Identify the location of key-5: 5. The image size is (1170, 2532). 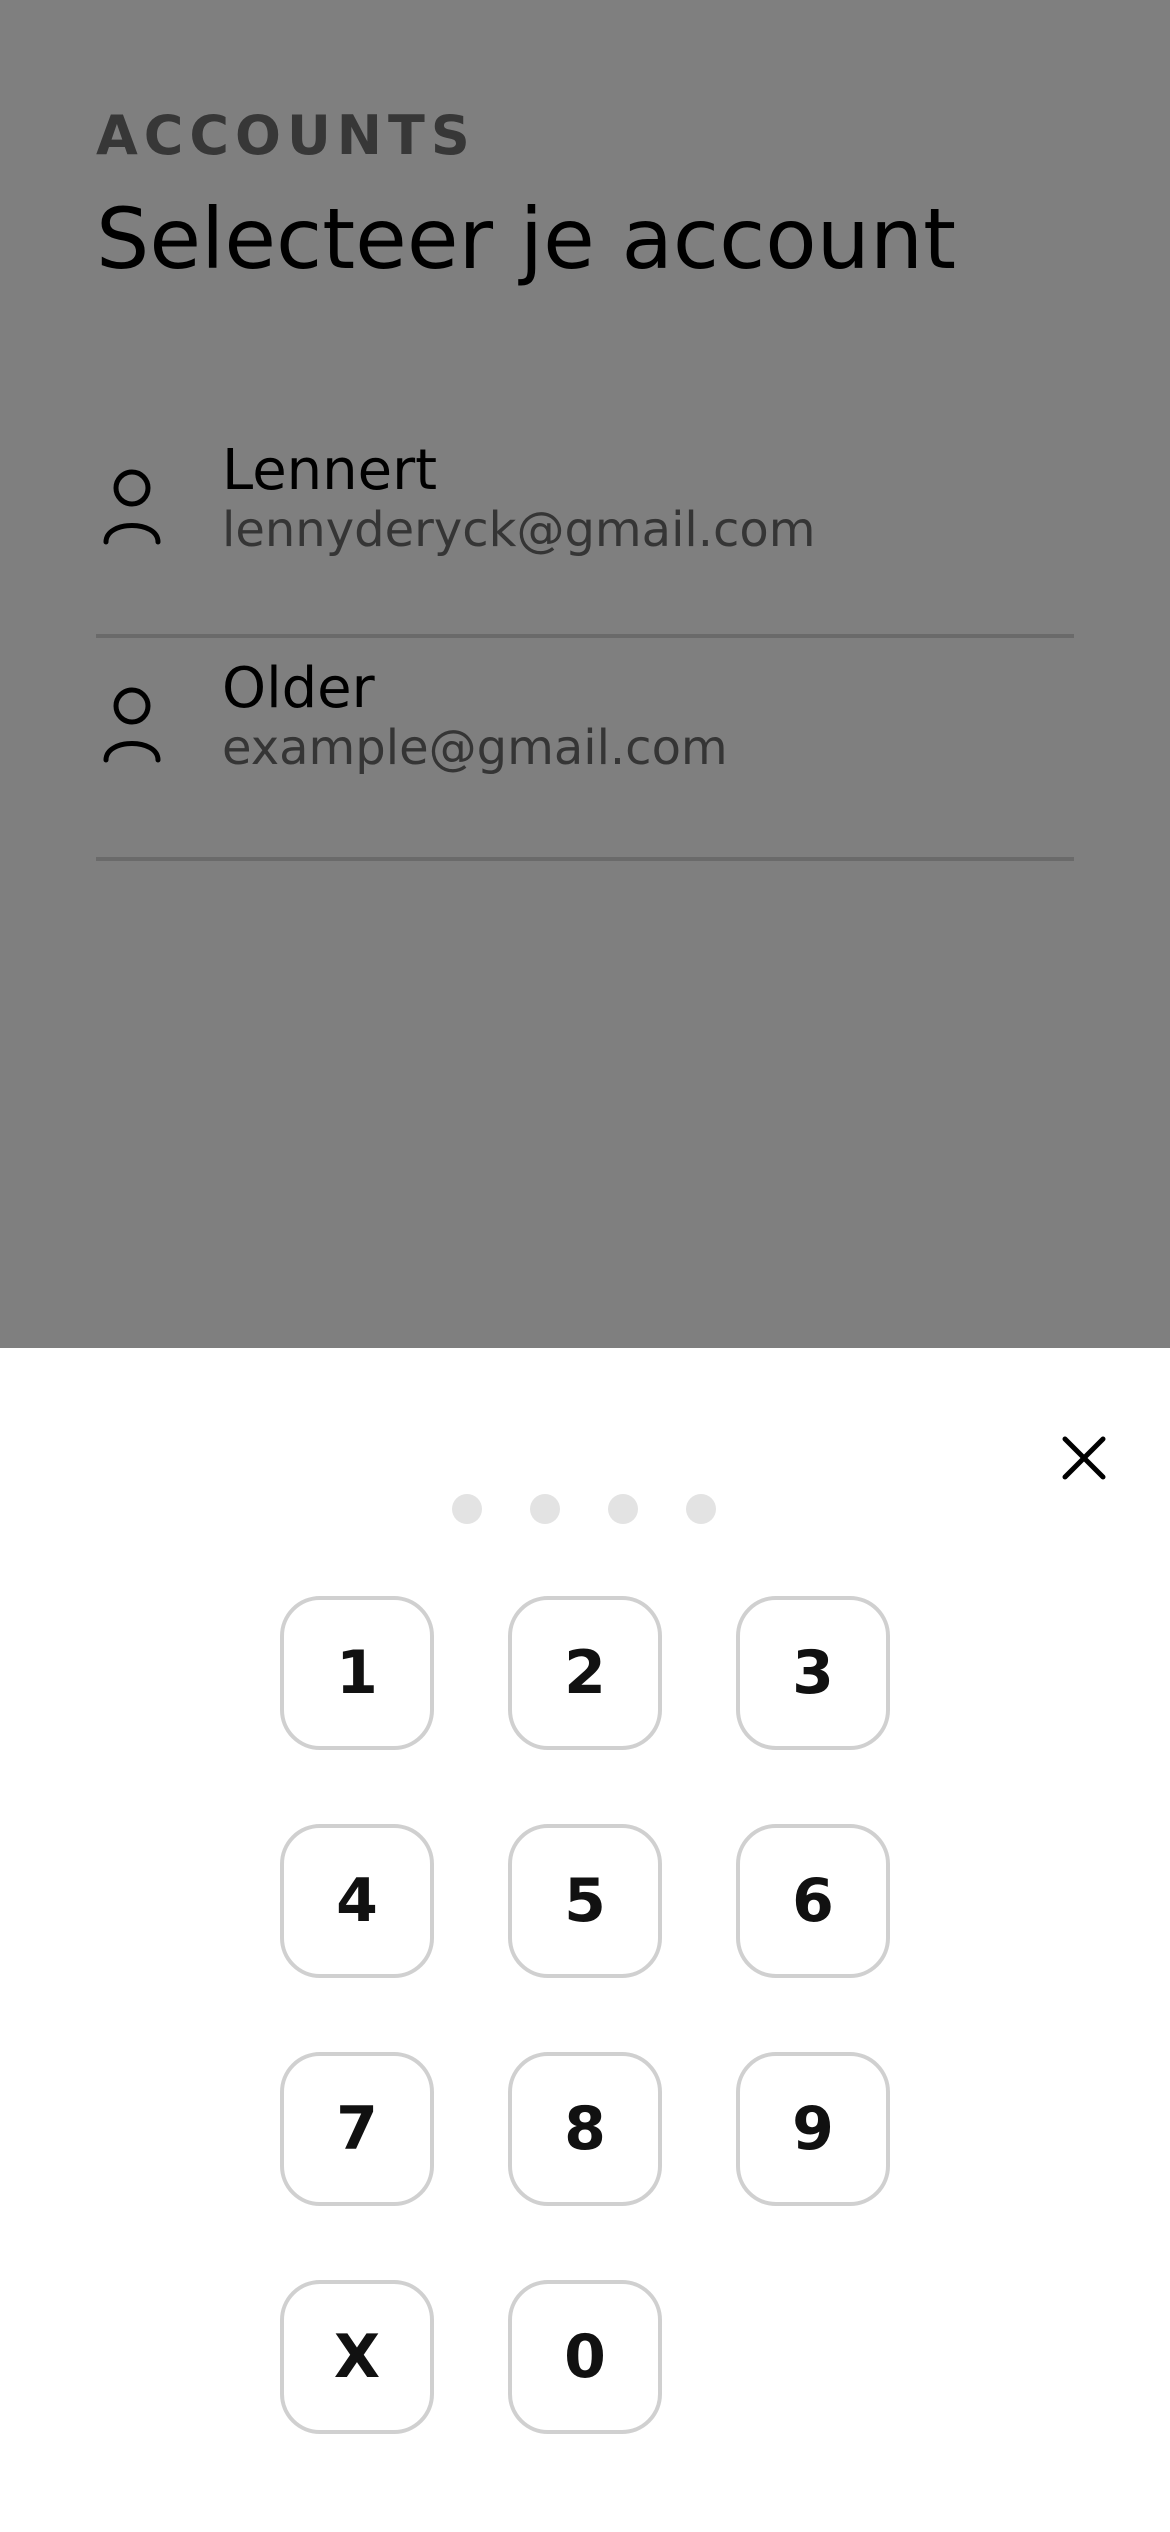
(585, 1901).